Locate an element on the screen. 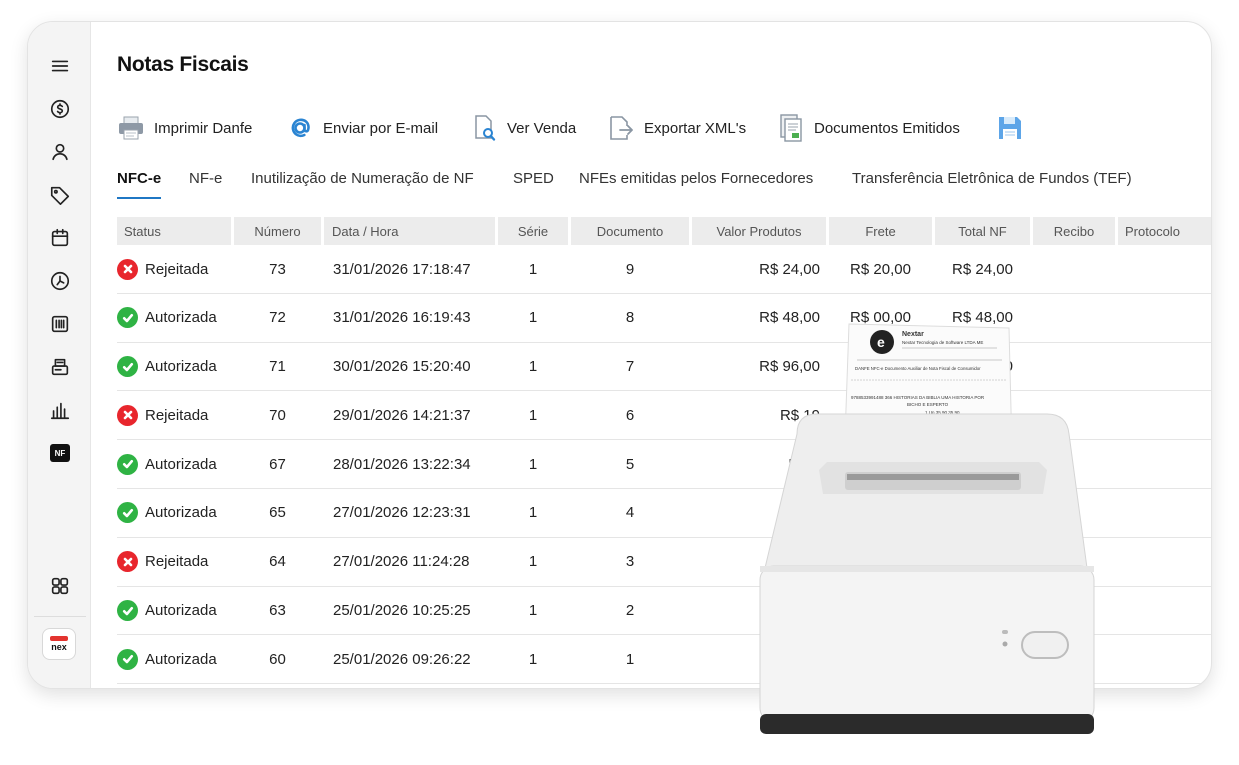  col-protocolo: Protocolo is located at coordinates (1164, 231).